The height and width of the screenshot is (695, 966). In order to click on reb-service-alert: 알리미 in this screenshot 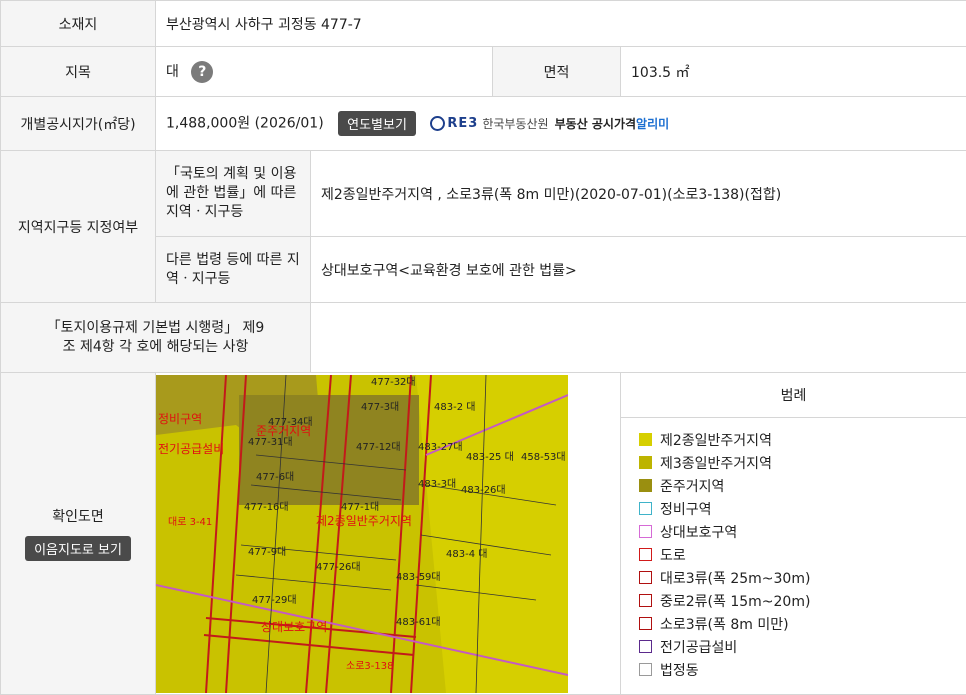, I will do `click(652, 123)`.